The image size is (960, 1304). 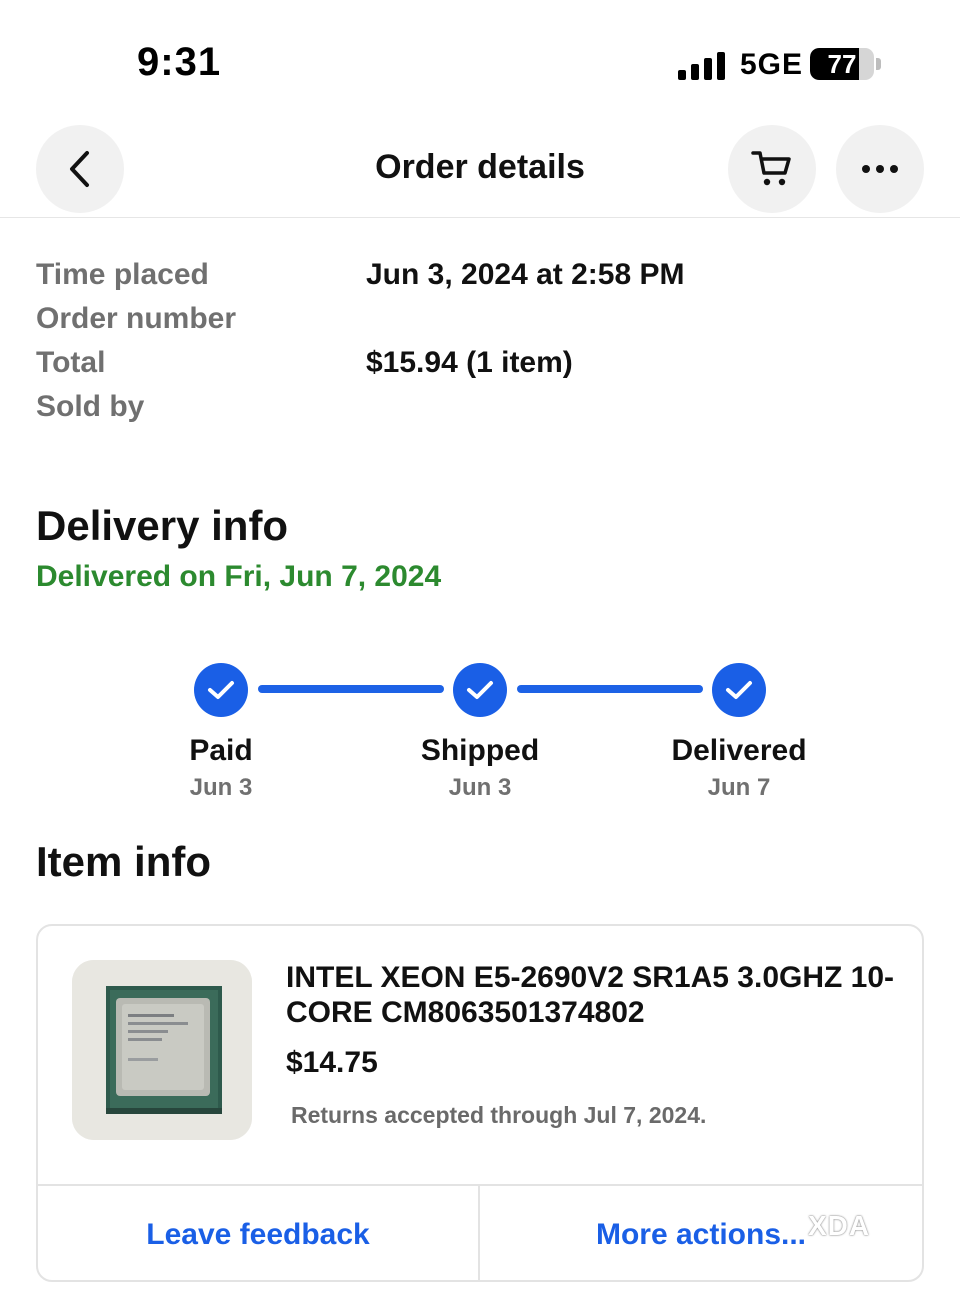 I want to click on step-shipped-dot, so click(x=480, y=690).